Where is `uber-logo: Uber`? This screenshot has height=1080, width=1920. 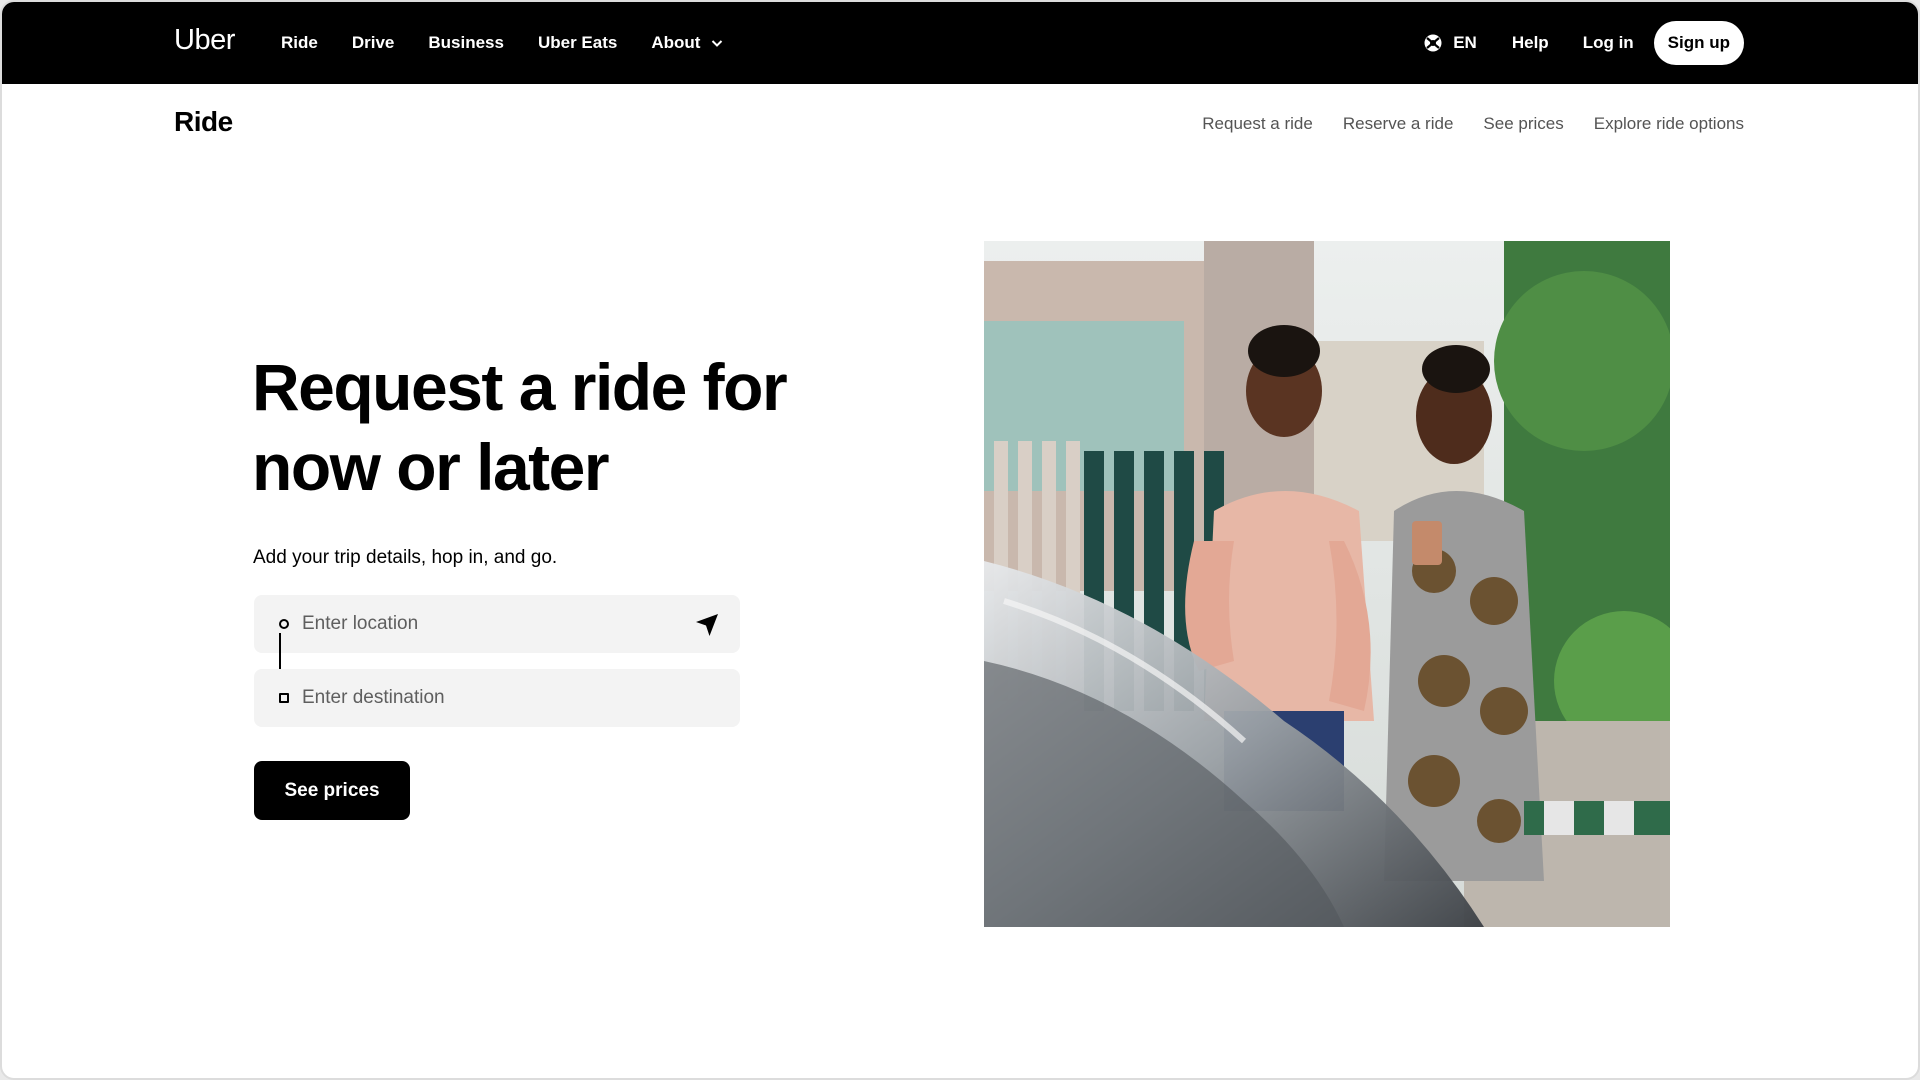
uber-logo: Uber is located at coordinates (204, 40).